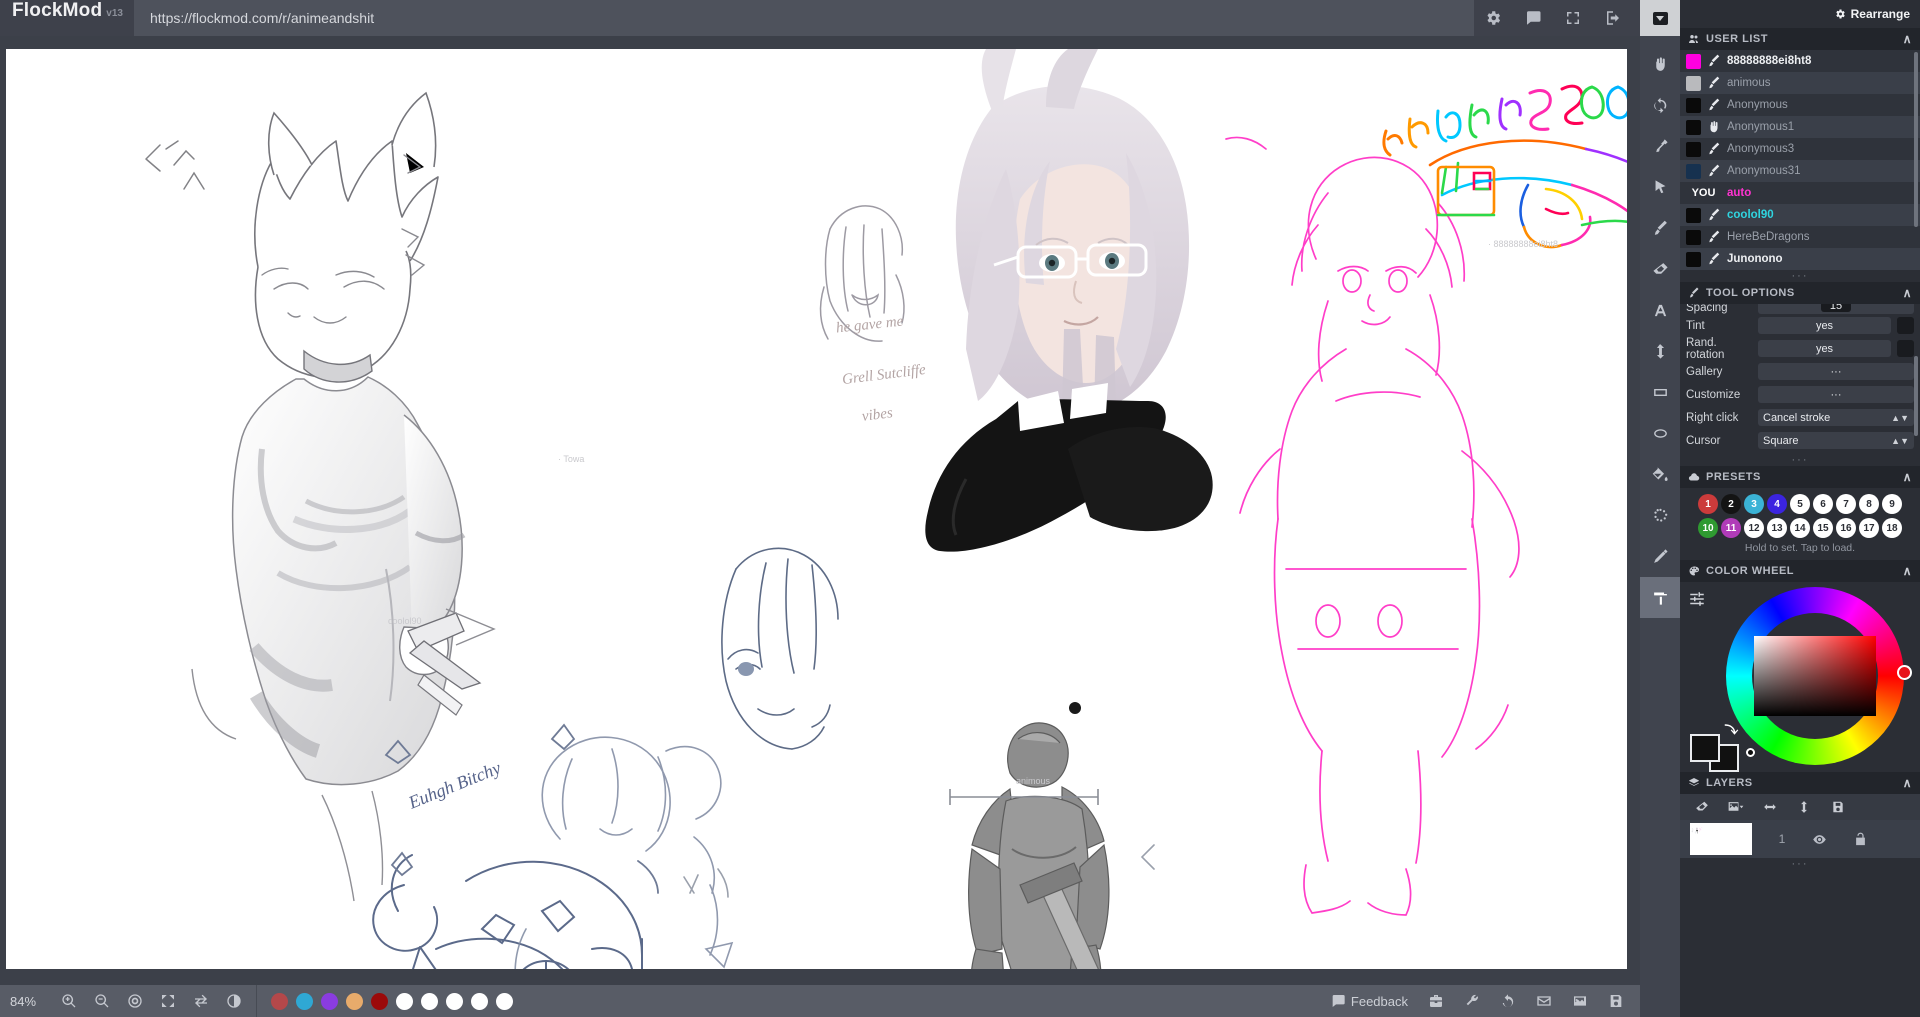 The height and width of the screenshot is (1017, 1920). I want to click on zoom-in-icon, so click(69, 1001).